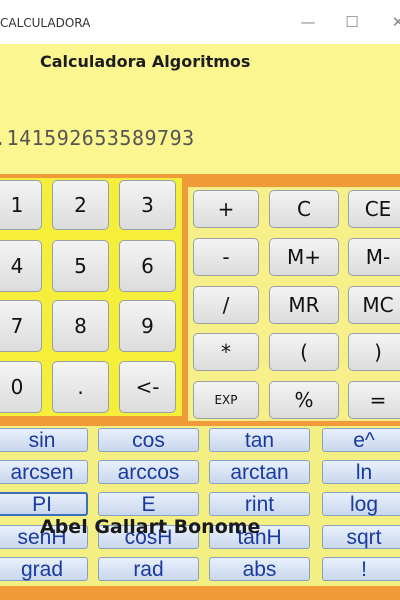 This screenshot has height=600, width=400. What do you see at coordinates (308, 22) in the screenshot?
I see `minimize-icon: —` at bounding box center [308, 22].